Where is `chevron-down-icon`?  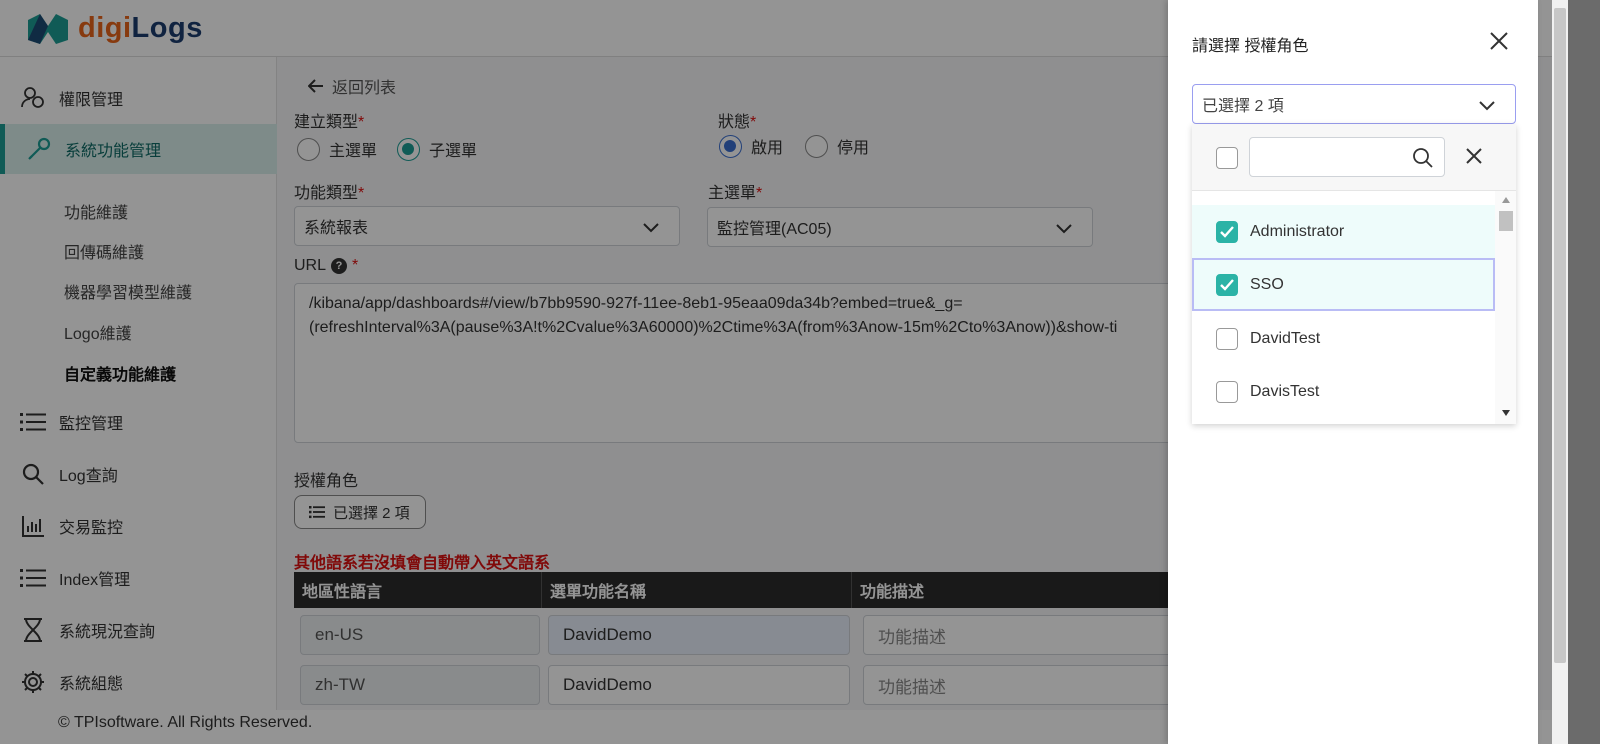 chevron-down-icon is located at coordinates (1487, 106).